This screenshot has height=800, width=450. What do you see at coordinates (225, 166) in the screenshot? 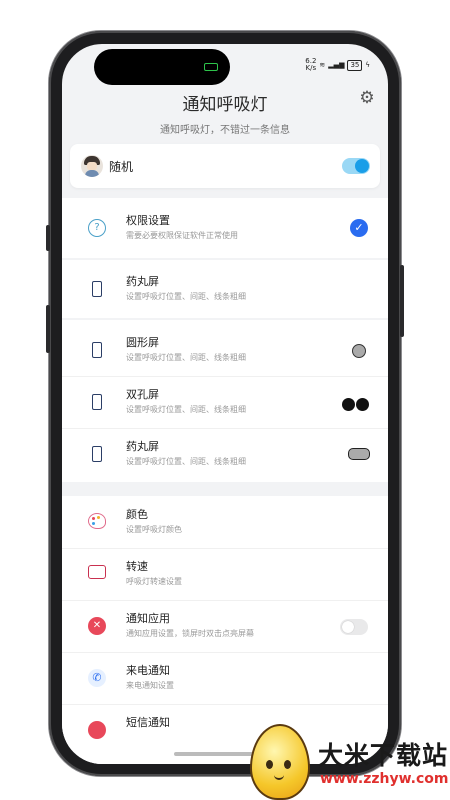
I see `user-row: 随机` at bounding box center [225, 166].